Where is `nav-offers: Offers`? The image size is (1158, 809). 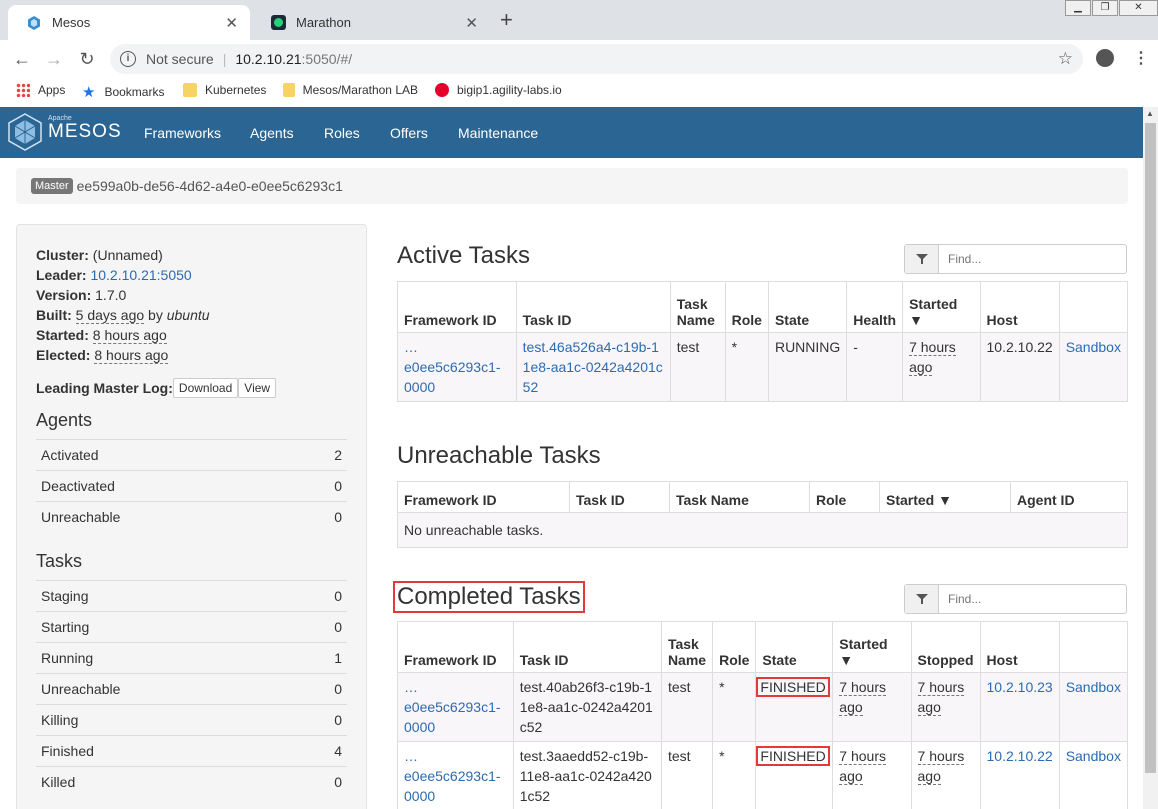
nav-offers: Offers is located at coordinates (409, 133).